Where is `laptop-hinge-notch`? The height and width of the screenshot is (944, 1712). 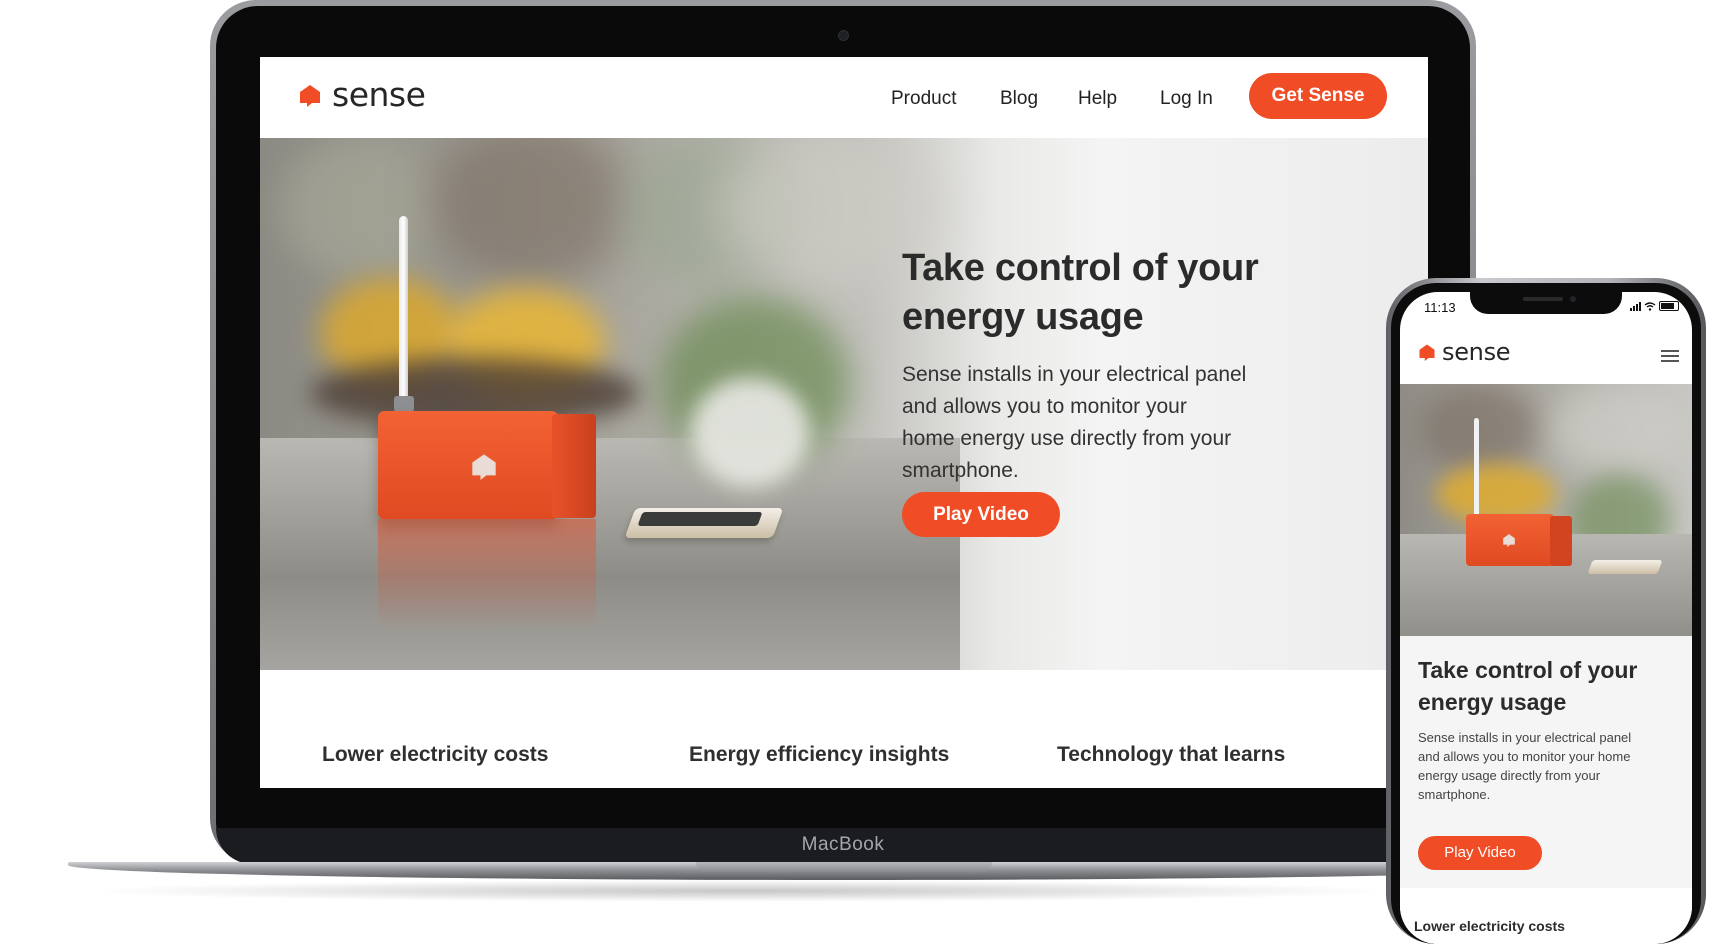
laptop-hinge-notch is located at coordinates (844, 867).